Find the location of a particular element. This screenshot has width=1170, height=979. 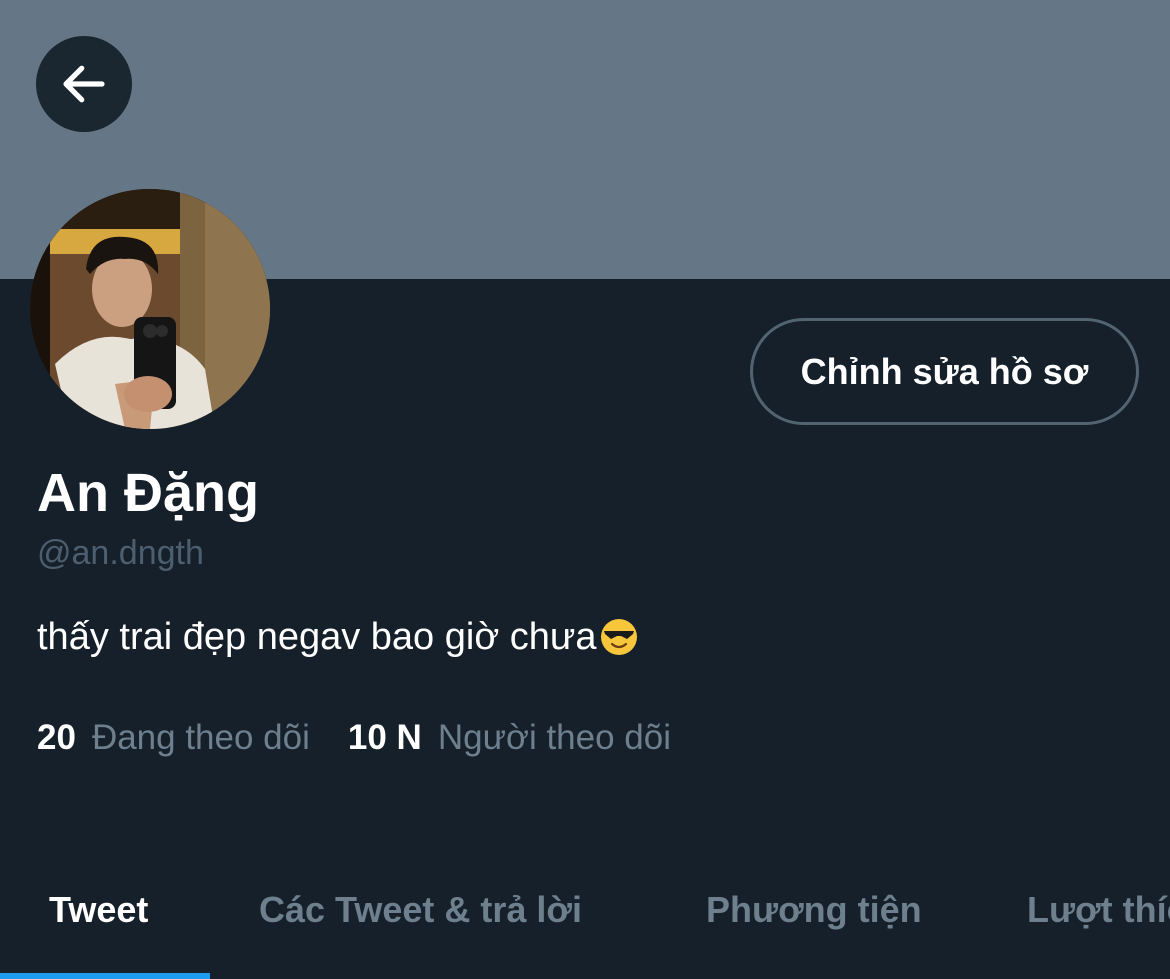

following-stat: 20 Đang theo dõi is located at coordinates (173, 738).